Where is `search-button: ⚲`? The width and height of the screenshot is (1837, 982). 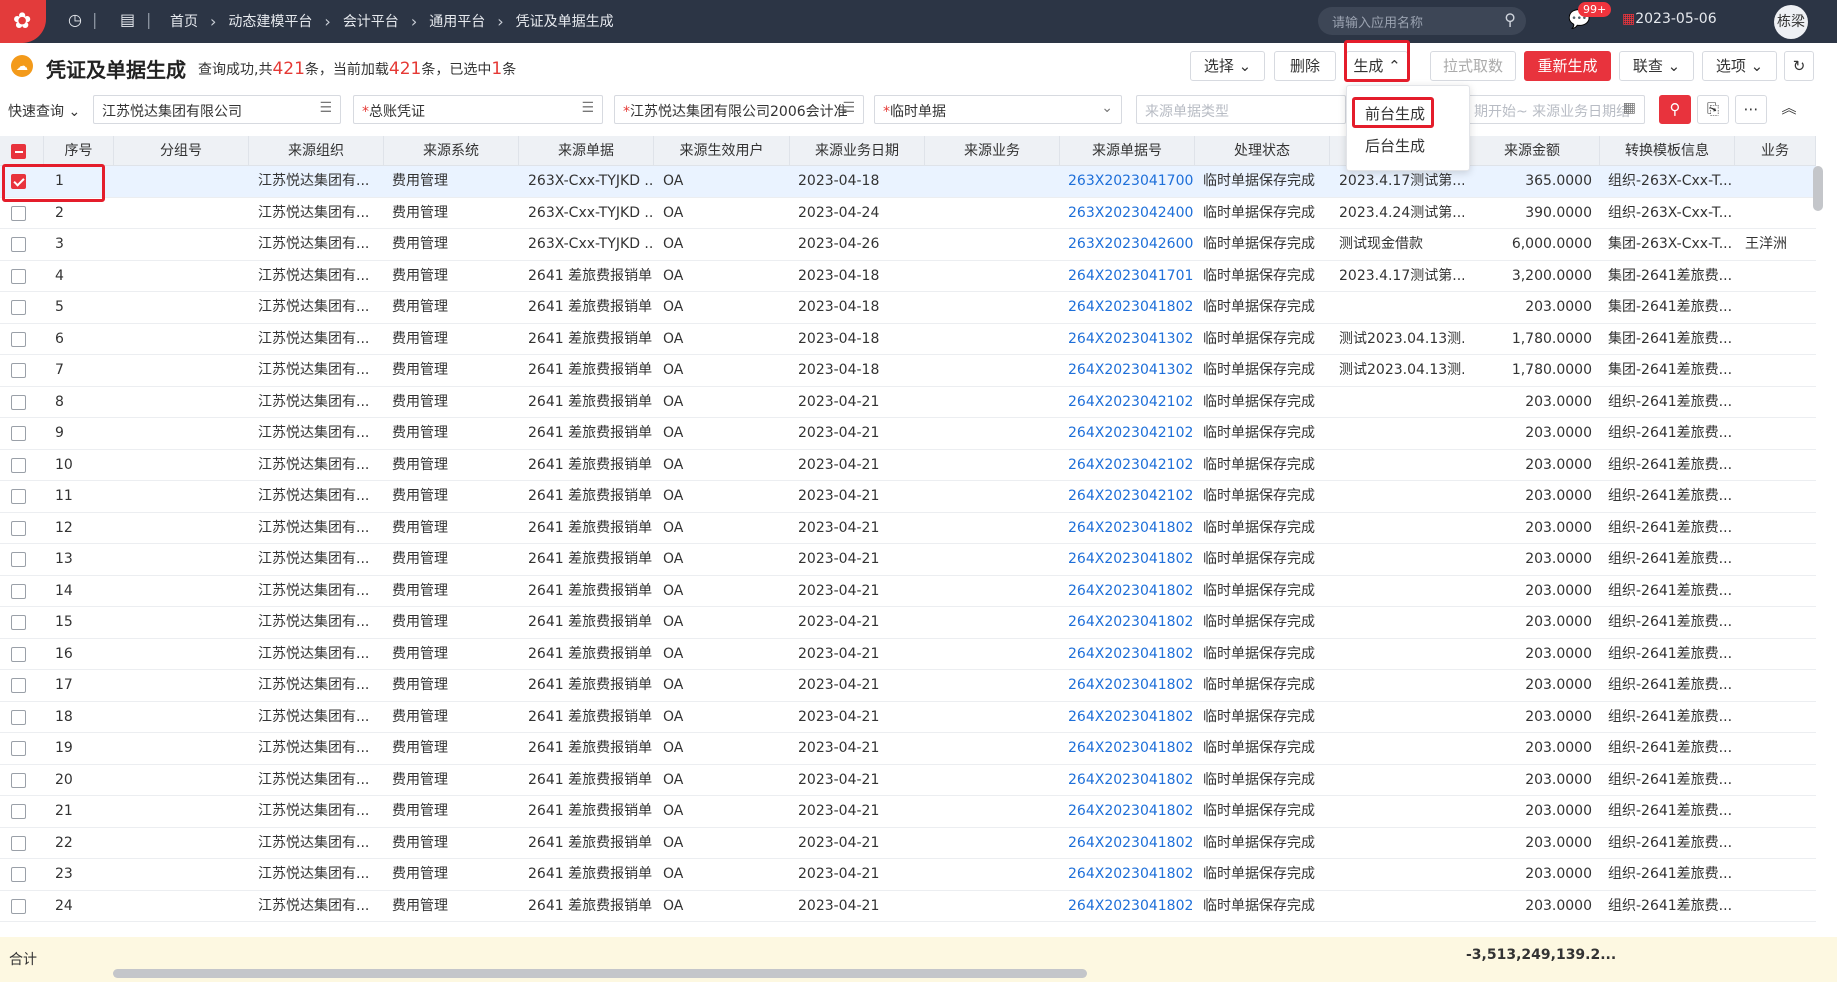 search-button: ⚲ is located at coordinates (1675, 109).